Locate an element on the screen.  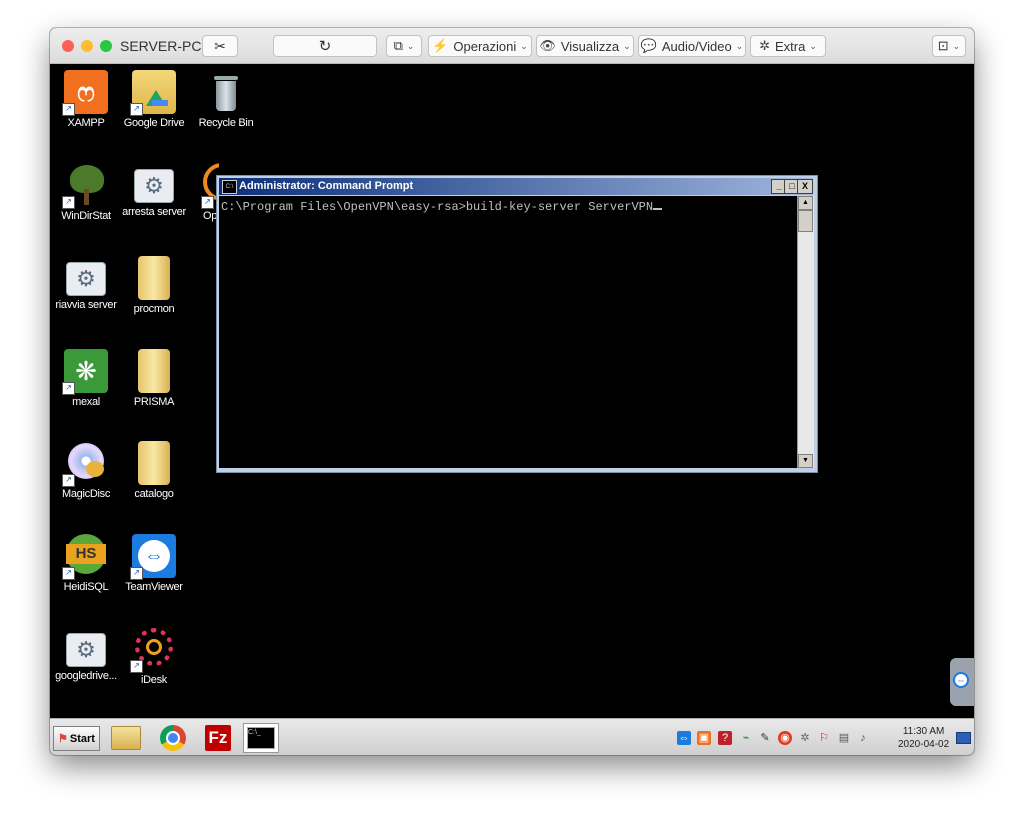
taskbar-command-prompt: C:\_ is located at coordinates (261, 738).